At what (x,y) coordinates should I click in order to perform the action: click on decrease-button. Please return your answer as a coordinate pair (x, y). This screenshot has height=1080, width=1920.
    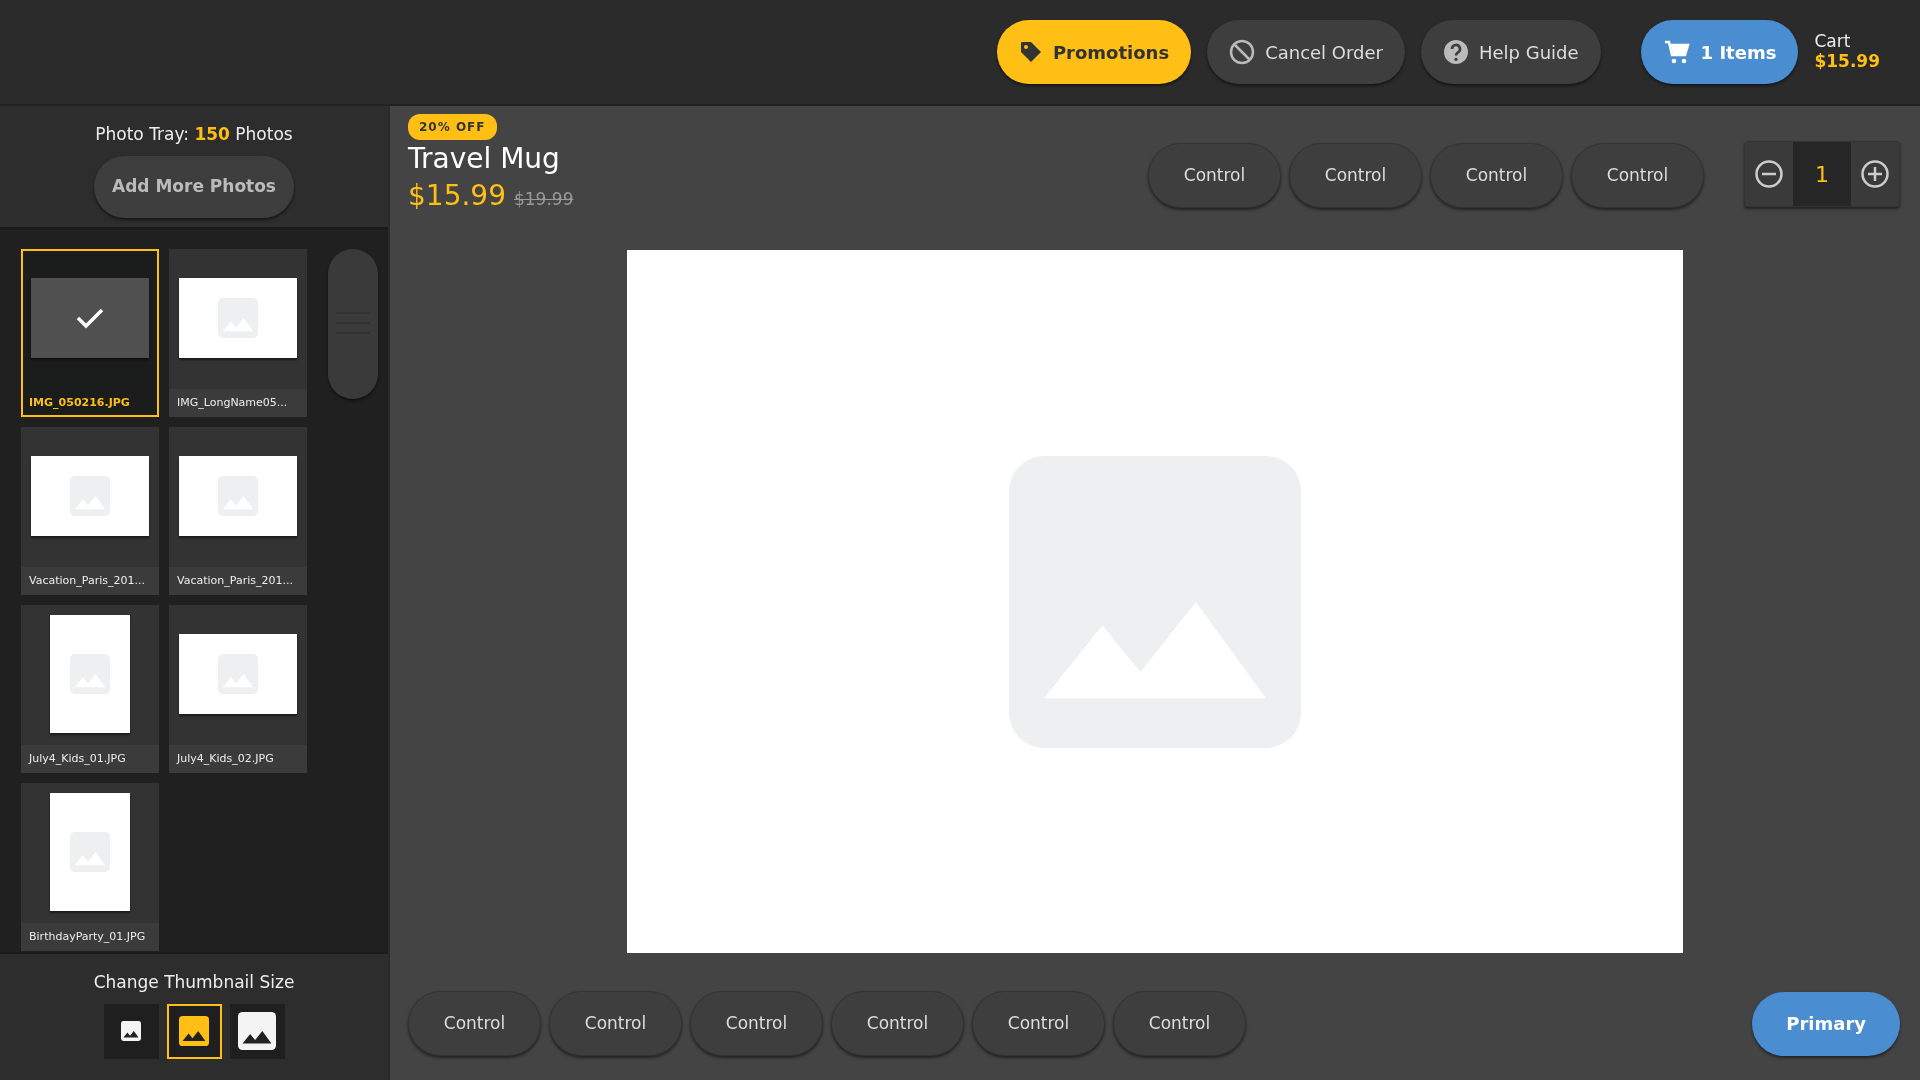
    Looking at the image, I should click on (1769, 174).